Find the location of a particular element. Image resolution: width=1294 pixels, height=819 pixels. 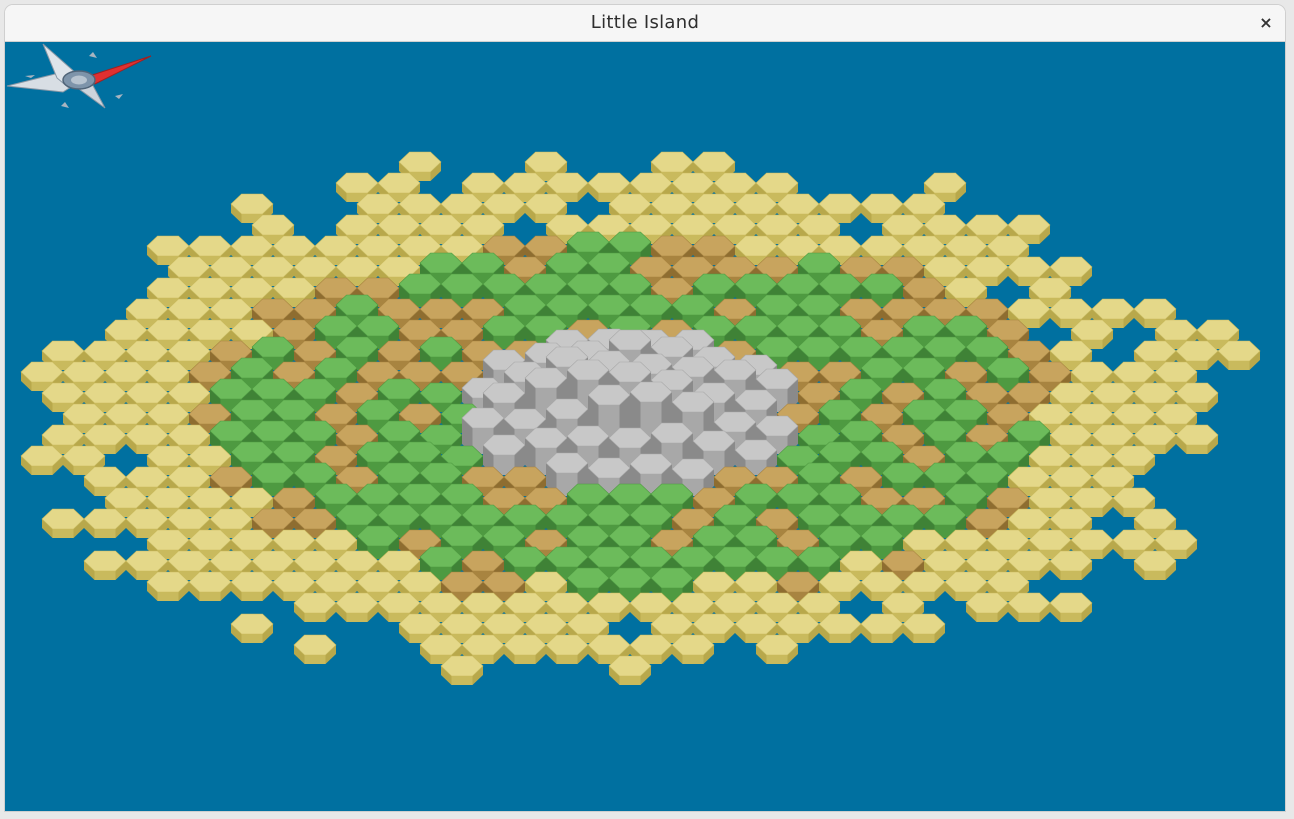

title-bar: Little Island × is located at coordinates (645, 23).